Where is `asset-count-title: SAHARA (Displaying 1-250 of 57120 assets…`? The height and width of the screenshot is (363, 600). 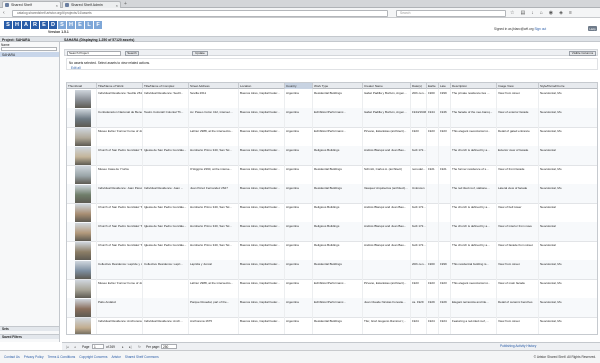 asset-count-title: SAHARA (Displaying 1-250 of 57120 assets… is located at coordinates (99, 39).